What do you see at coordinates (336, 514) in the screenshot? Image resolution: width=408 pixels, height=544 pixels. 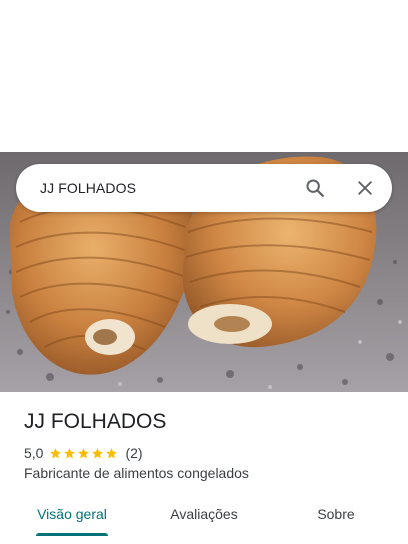 I see `tab-about: Sobre` at bounding box center [336, 514].